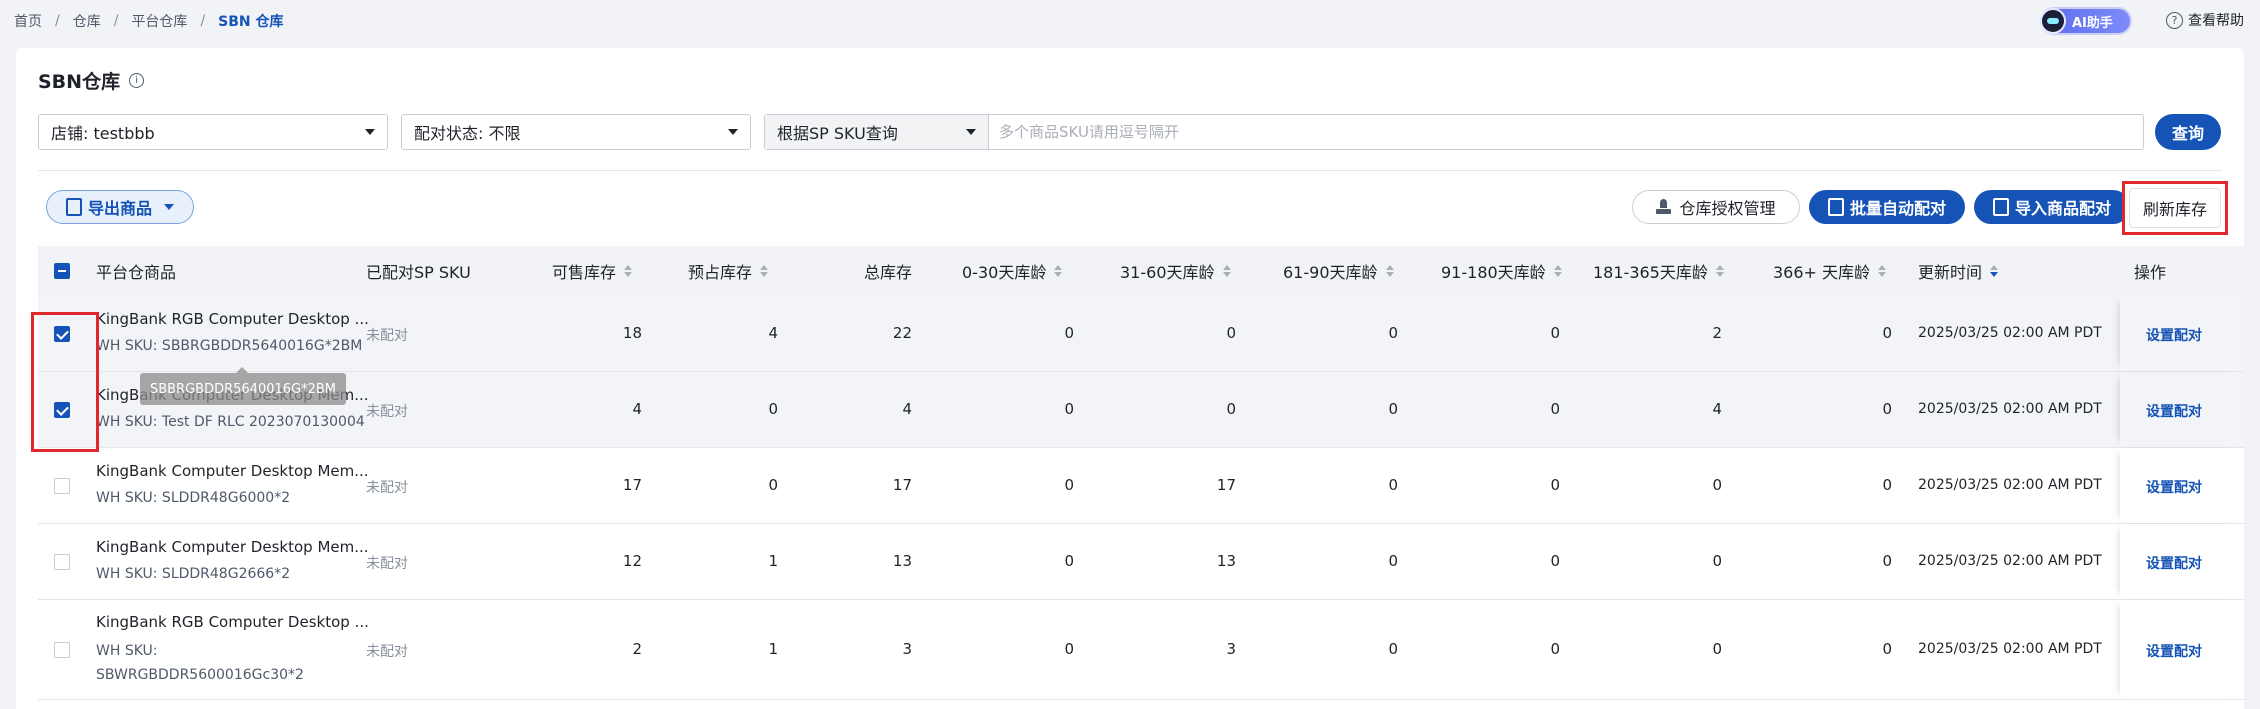 This screenshot has width=2260, height=709. Describe the element at coordinates (79, 82) in the screenshot. I see `page-title-text: SBN仓库` at that location.